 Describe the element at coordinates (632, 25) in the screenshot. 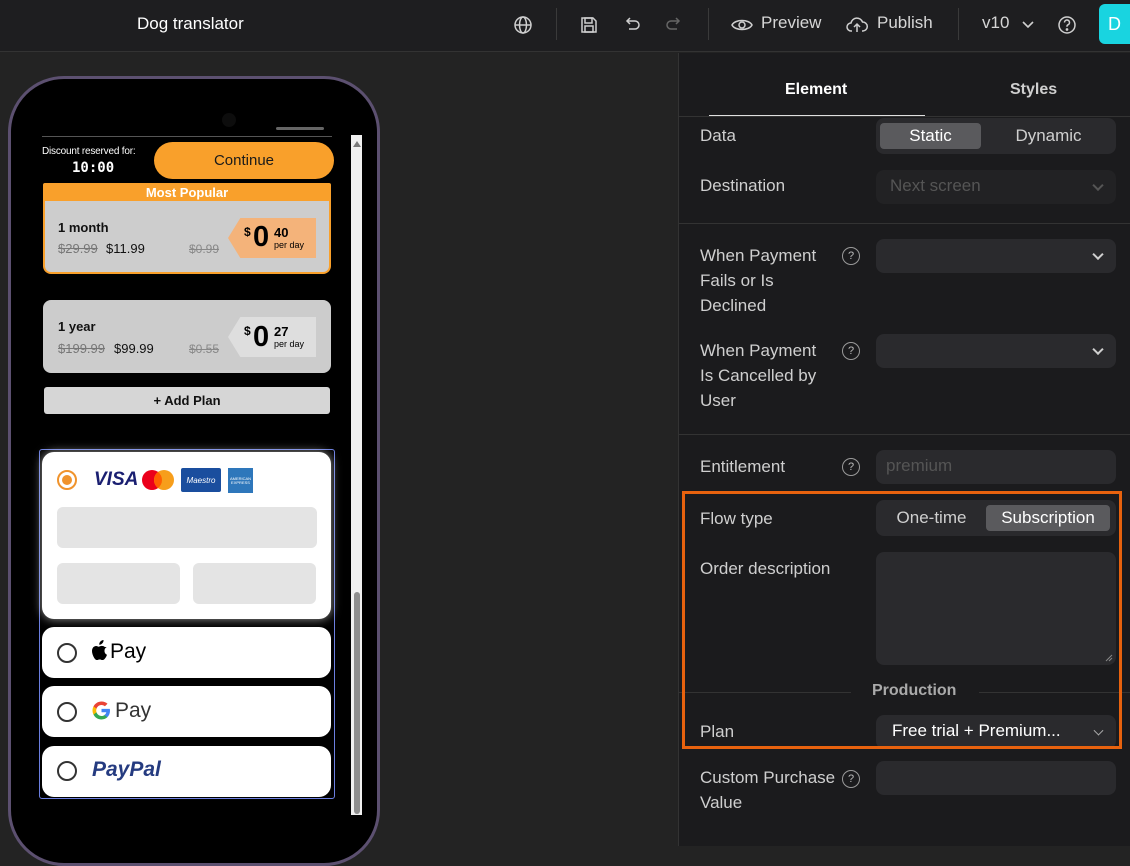

I see `undo-icon` at that location.